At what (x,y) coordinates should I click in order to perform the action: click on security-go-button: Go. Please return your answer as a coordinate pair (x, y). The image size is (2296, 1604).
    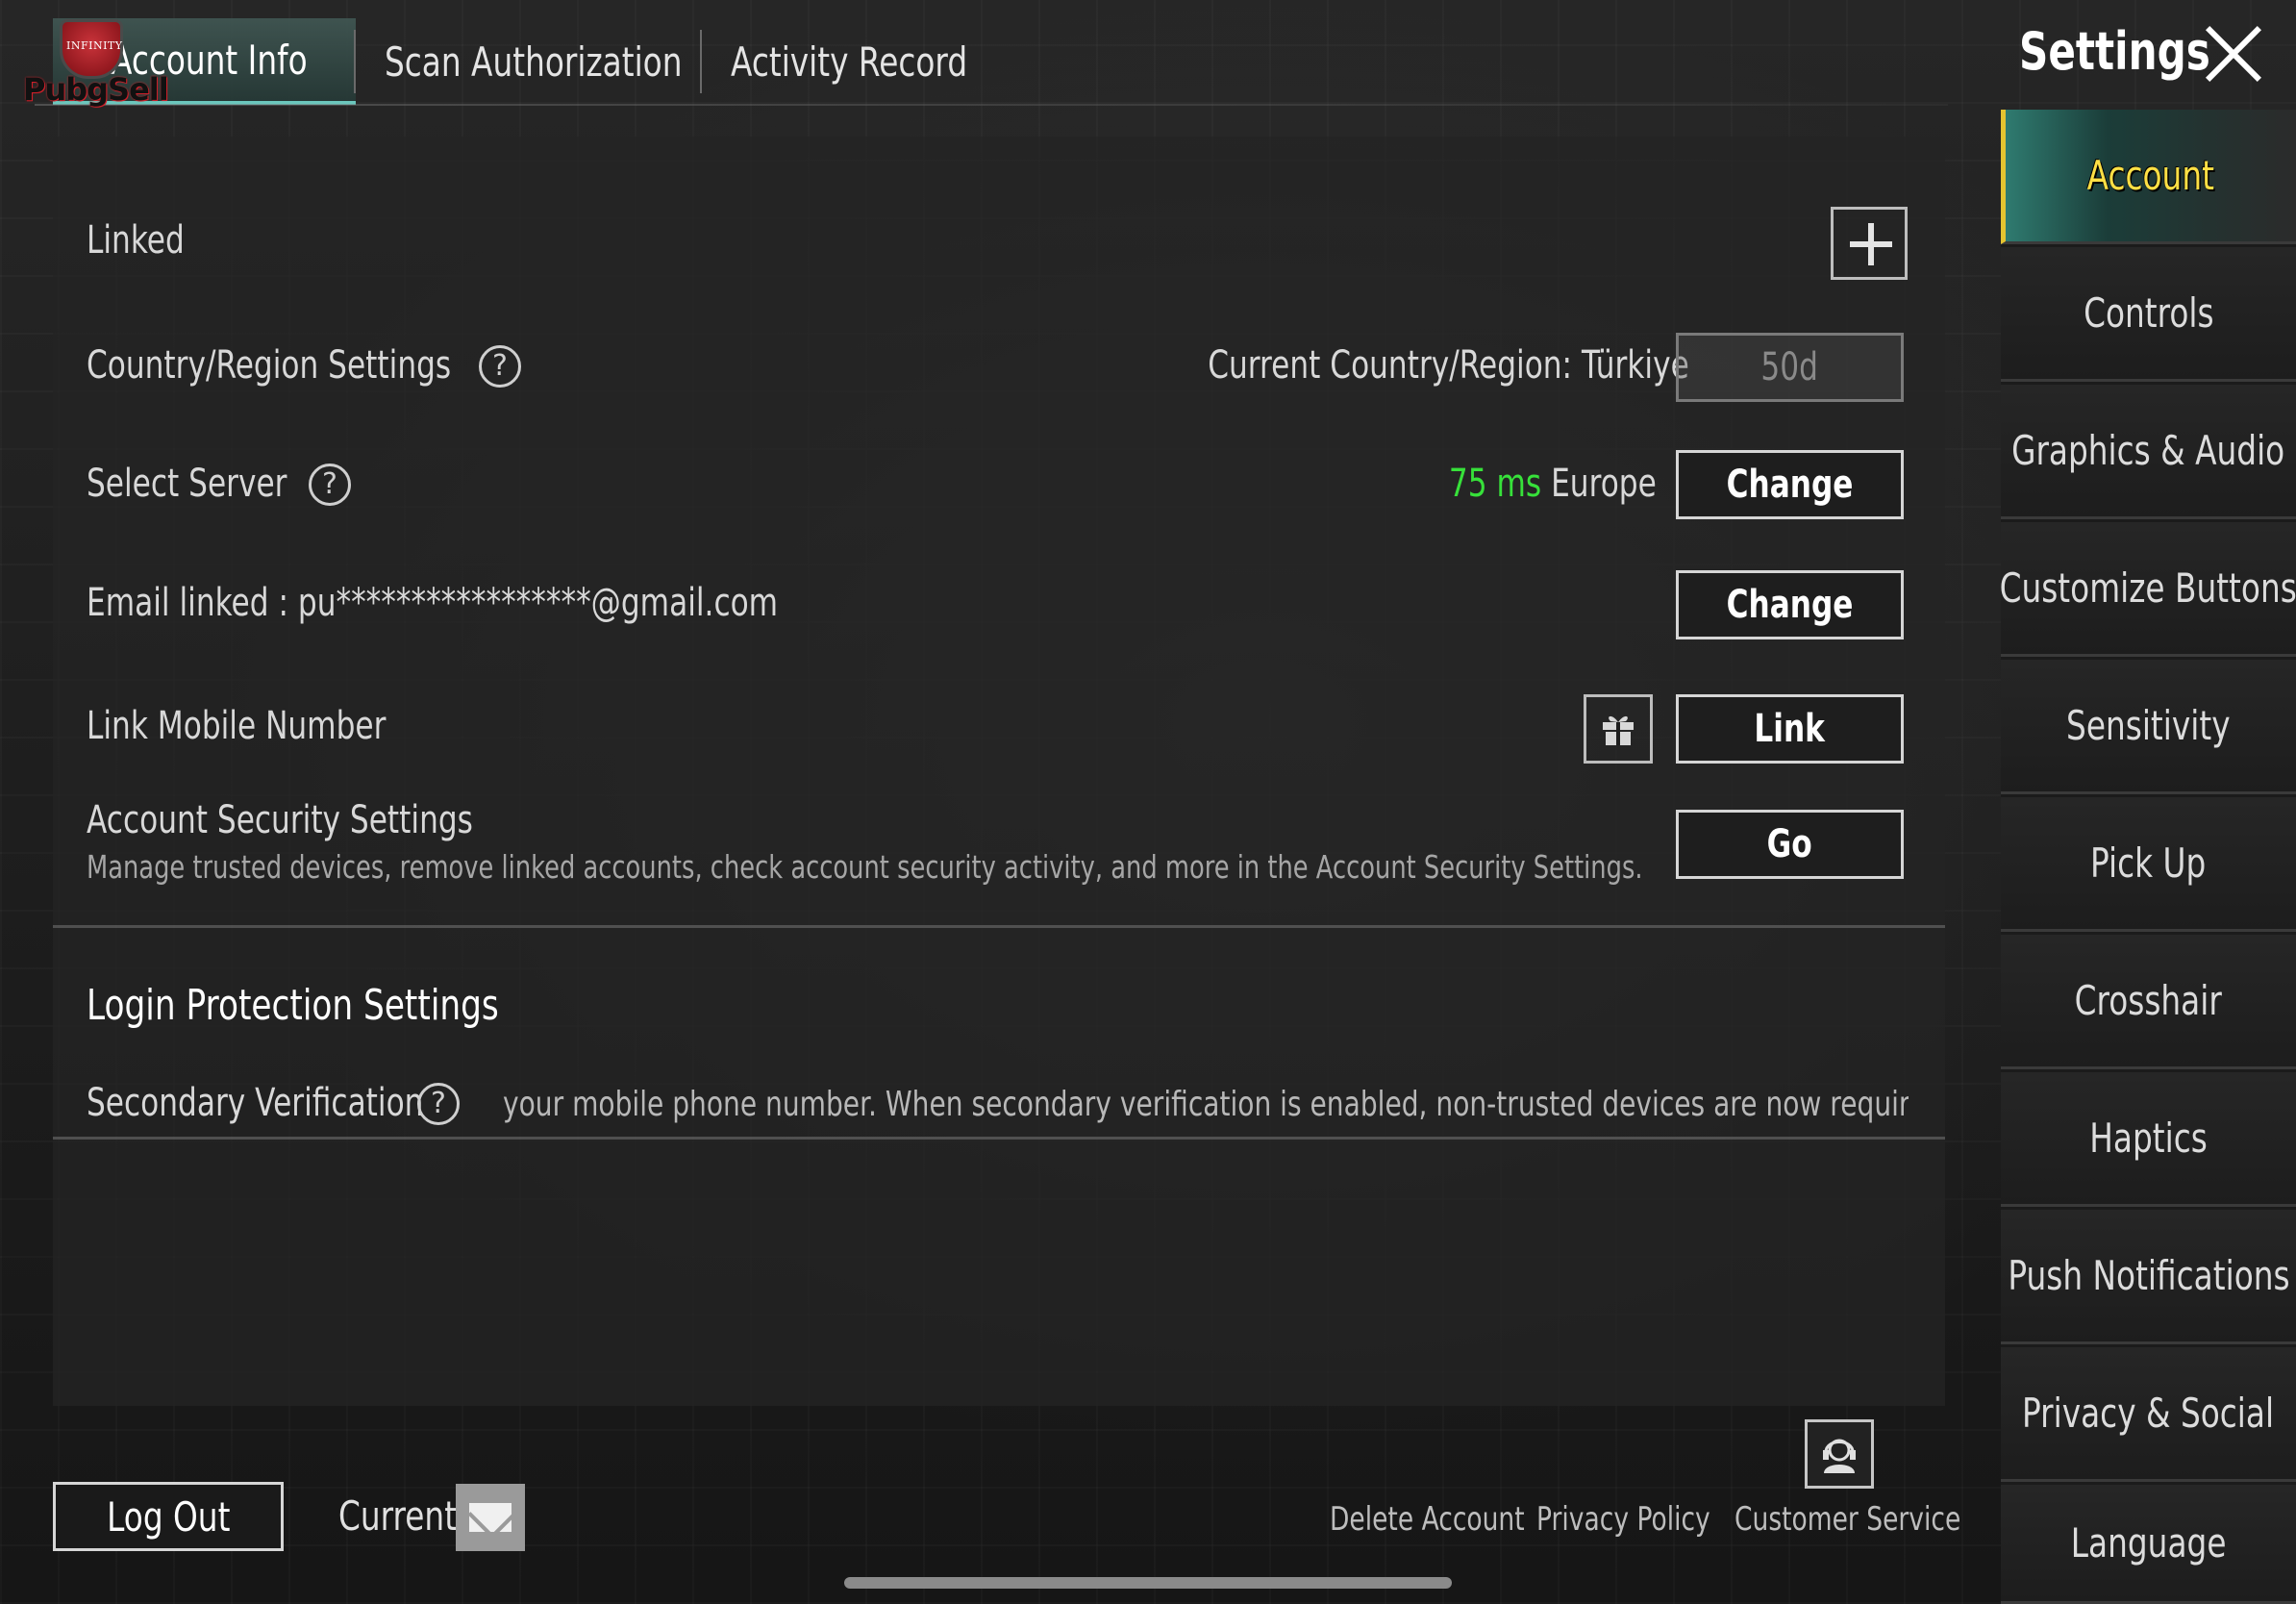
    Looking at the image, I should click on (1790, 844).